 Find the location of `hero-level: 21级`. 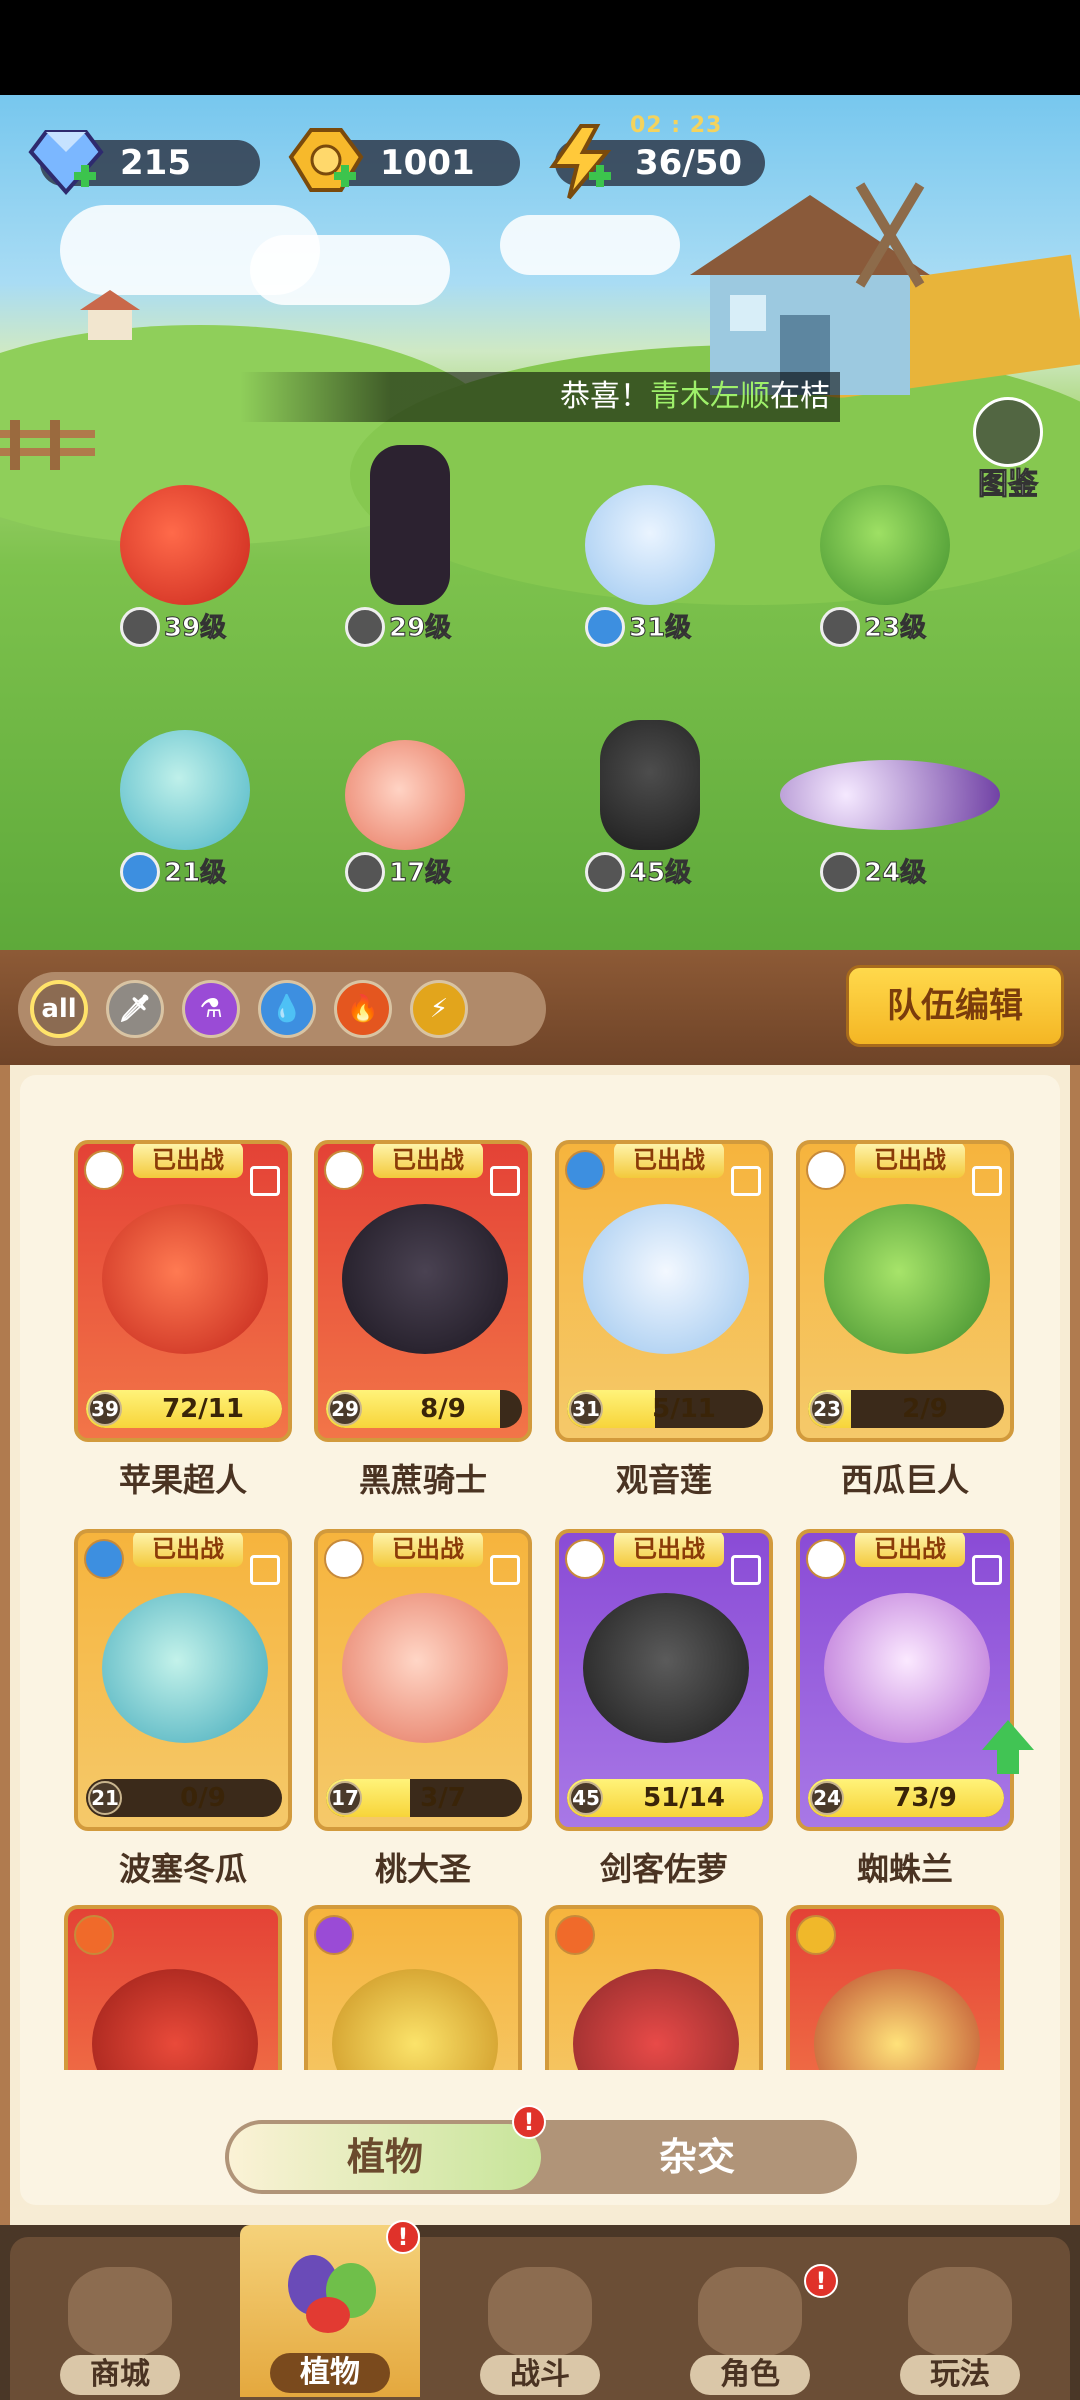

hero-level: 21级 is located at coordinates (180, 870).